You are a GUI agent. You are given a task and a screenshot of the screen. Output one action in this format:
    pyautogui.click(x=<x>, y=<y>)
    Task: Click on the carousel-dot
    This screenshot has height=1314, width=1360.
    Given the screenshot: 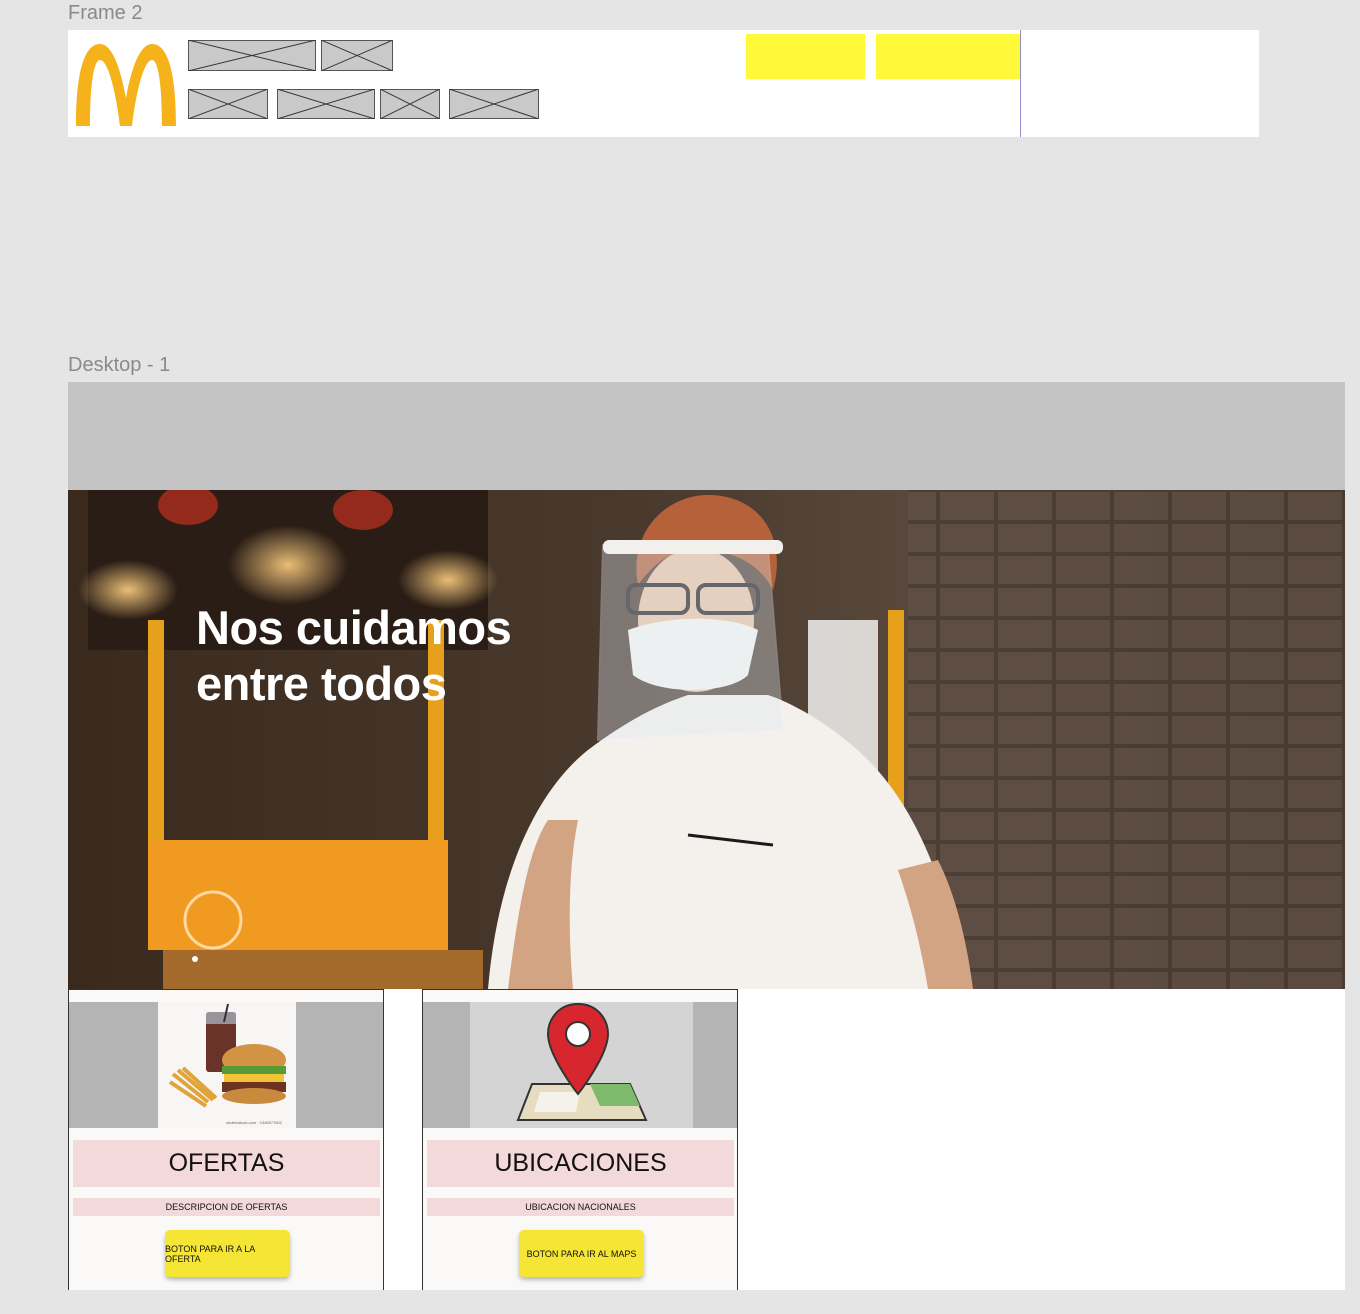 What is the action you would take?
    pyautogui.click(x=195, y=959)
    